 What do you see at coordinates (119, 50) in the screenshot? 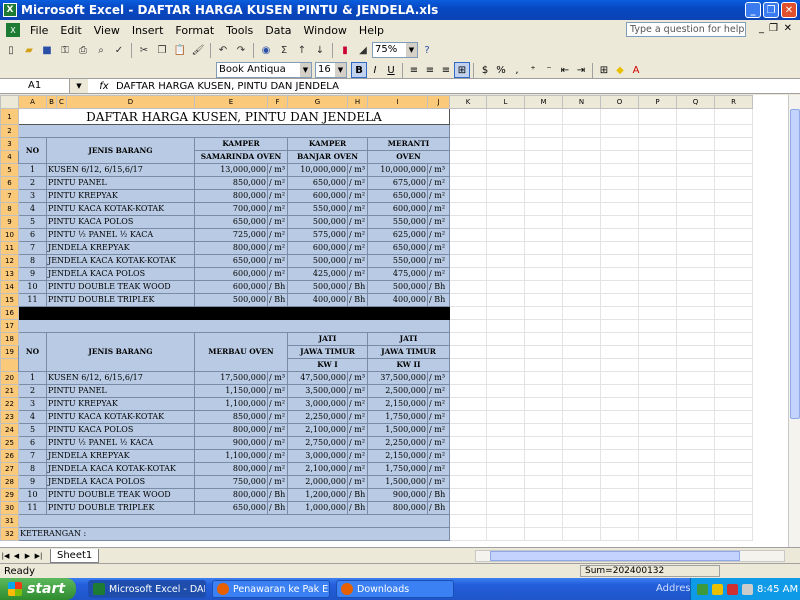
I see `spelling-icon: ✓` at bounding box center [119, 50].